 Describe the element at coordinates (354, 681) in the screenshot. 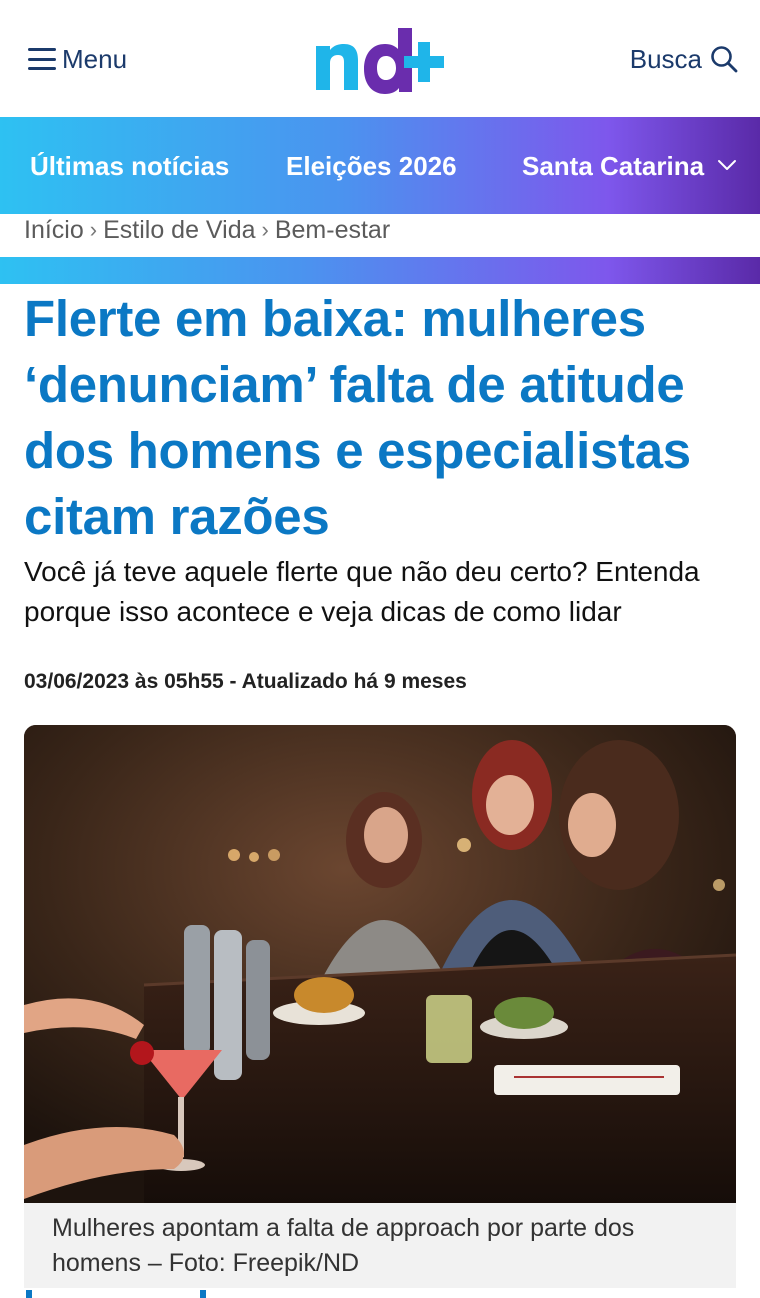

I see `updated-time: Atualizado há 9 meses` at that location.